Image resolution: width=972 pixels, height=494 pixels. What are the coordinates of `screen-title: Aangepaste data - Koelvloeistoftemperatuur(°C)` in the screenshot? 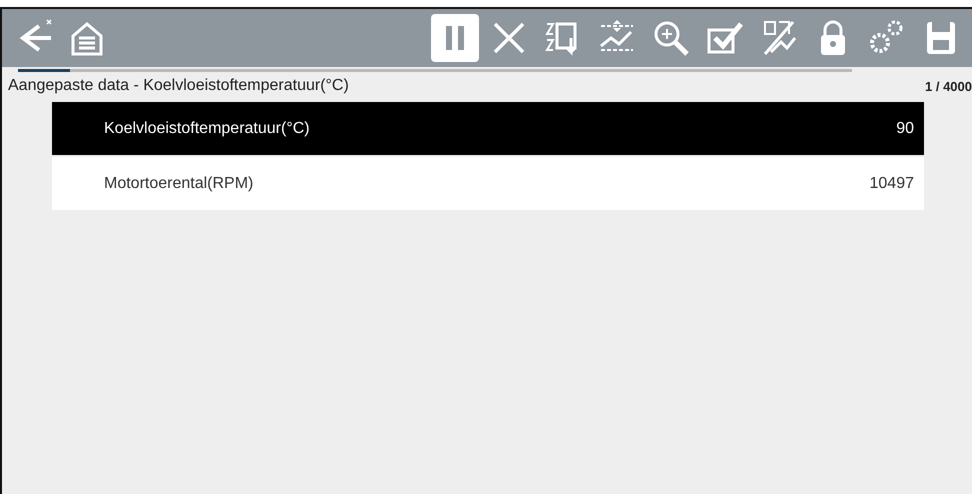 It's located at (178, 86).